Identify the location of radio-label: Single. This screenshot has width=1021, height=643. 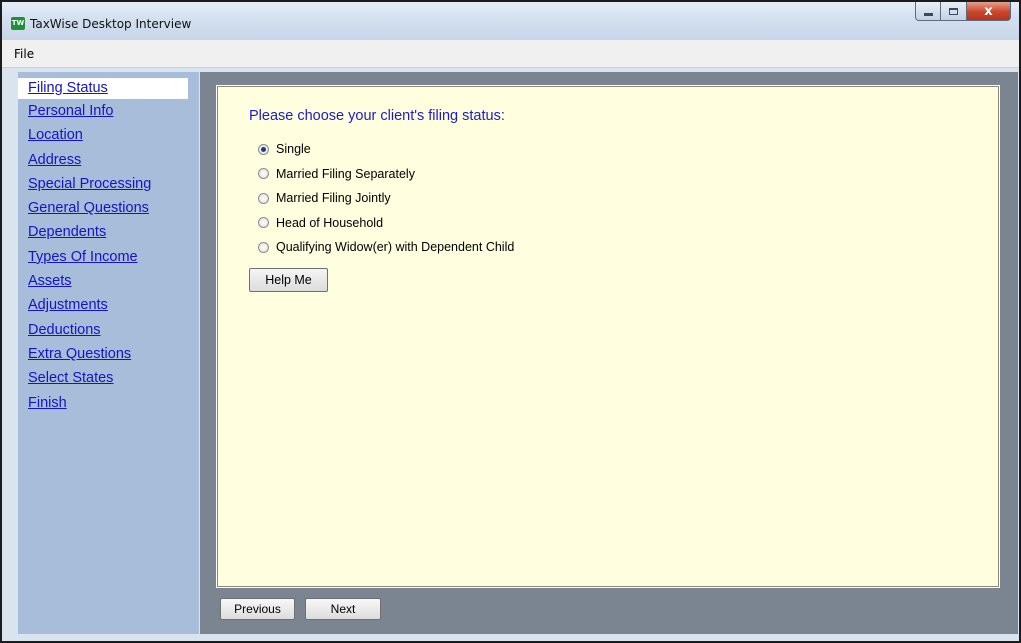
(293, 149).